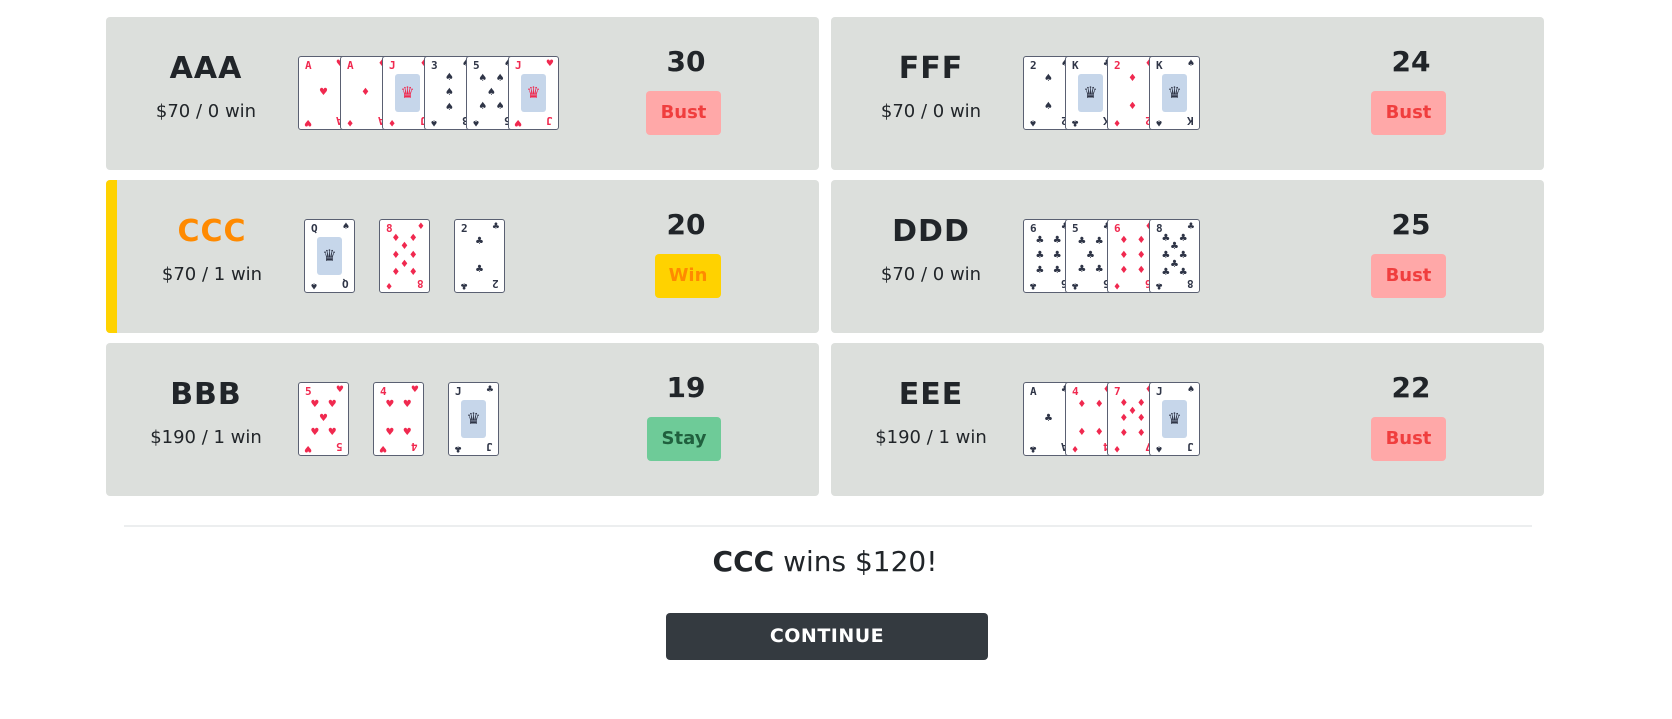 Image resolution: width=1672 pixels, height=719 pixels. I want to click on card-rank-bottom: Q, so click(345, 283).